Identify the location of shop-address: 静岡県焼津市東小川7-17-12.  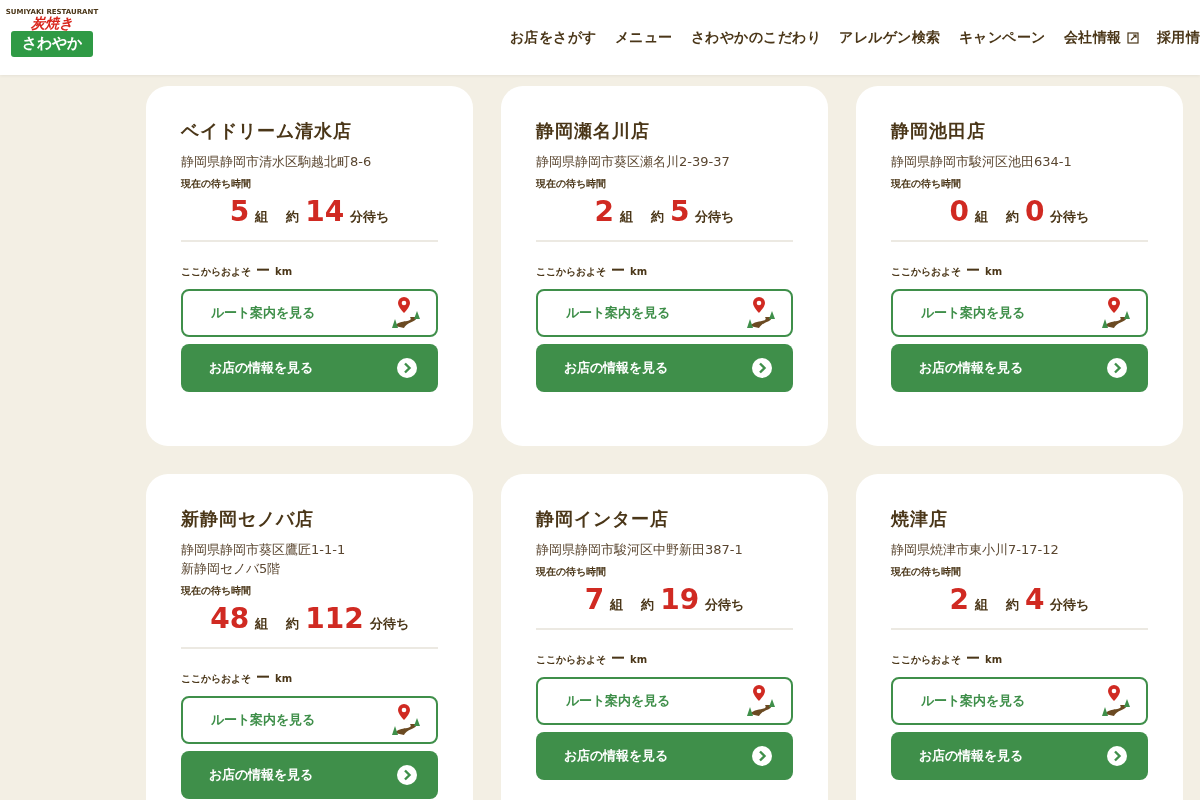
(975, 550).